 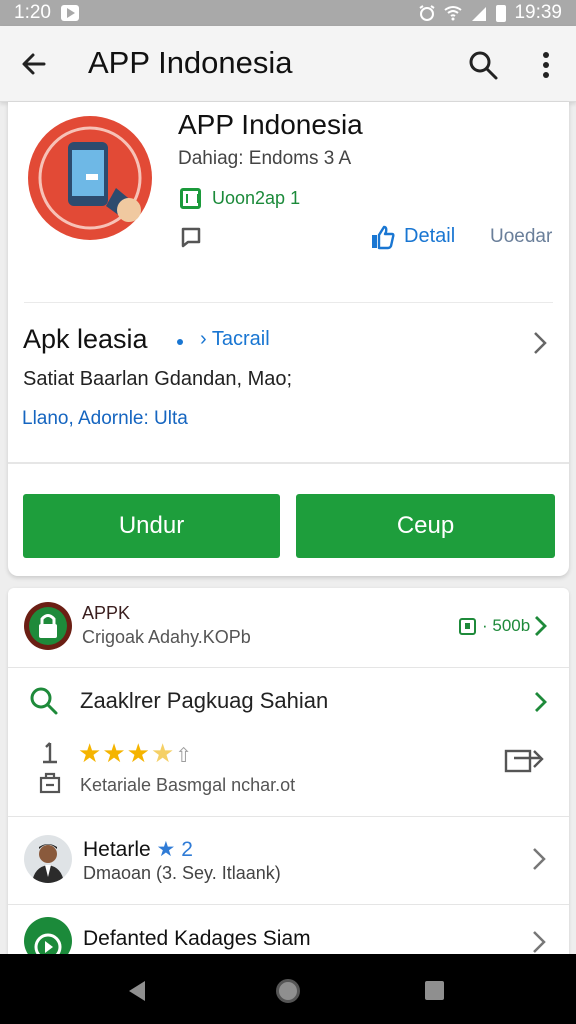 I want to click on status-time-left: 1:20, so click(x=32, y=12).